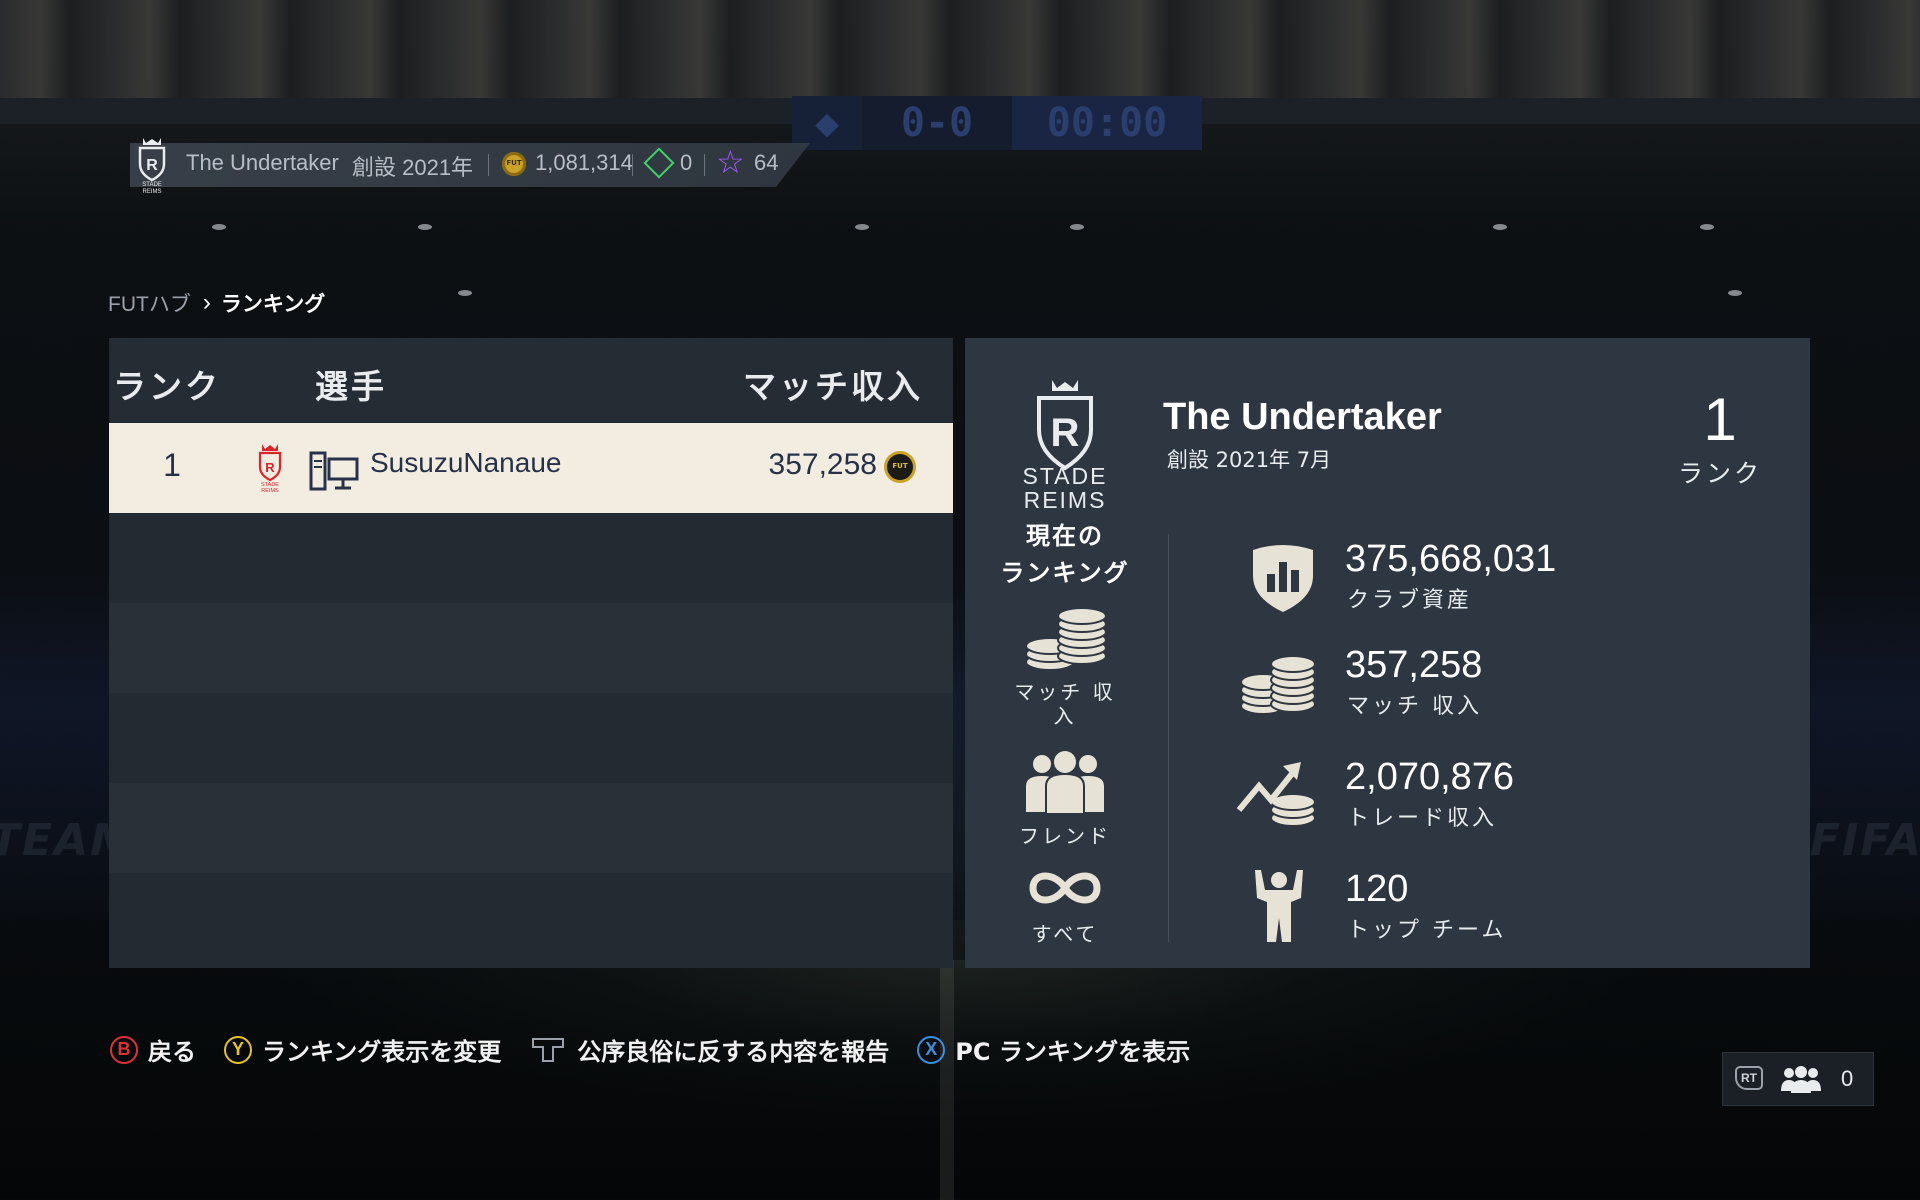 The image size is (1920, 1200). What do you see at coordinates (262, 162) in the screenshot?
I see `header-club-name: The Undertaker` at bounding box center [262, 162].